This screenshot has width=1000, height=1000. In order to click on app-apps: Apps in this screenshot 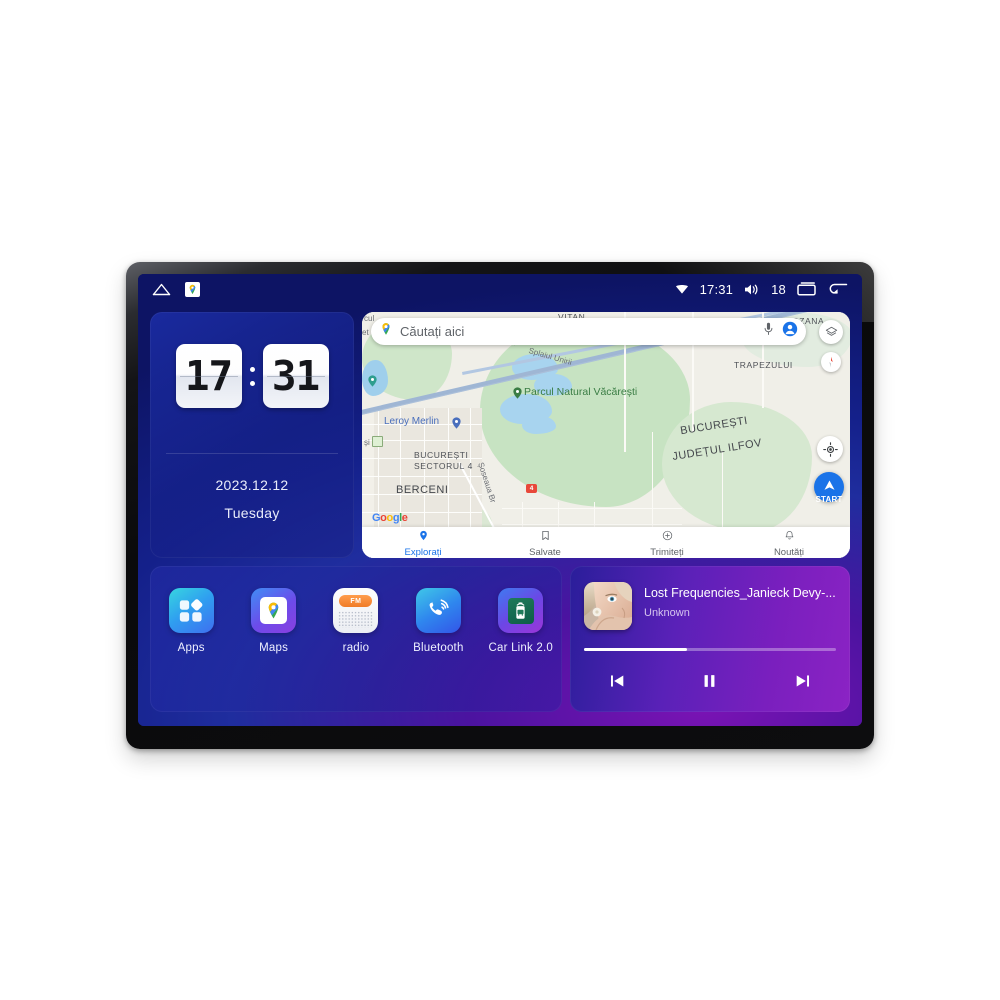, I will do `click(191, 621)`.